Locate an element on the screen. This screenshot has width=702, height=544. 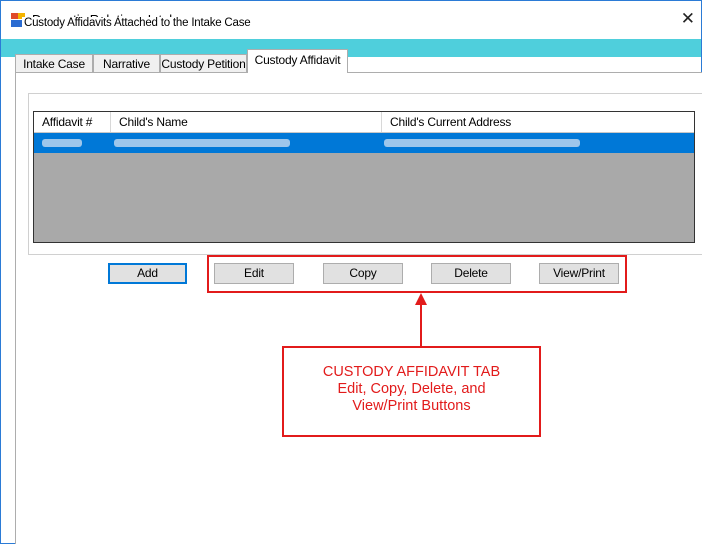
add-button: Add is located at coordinates (147, 273).